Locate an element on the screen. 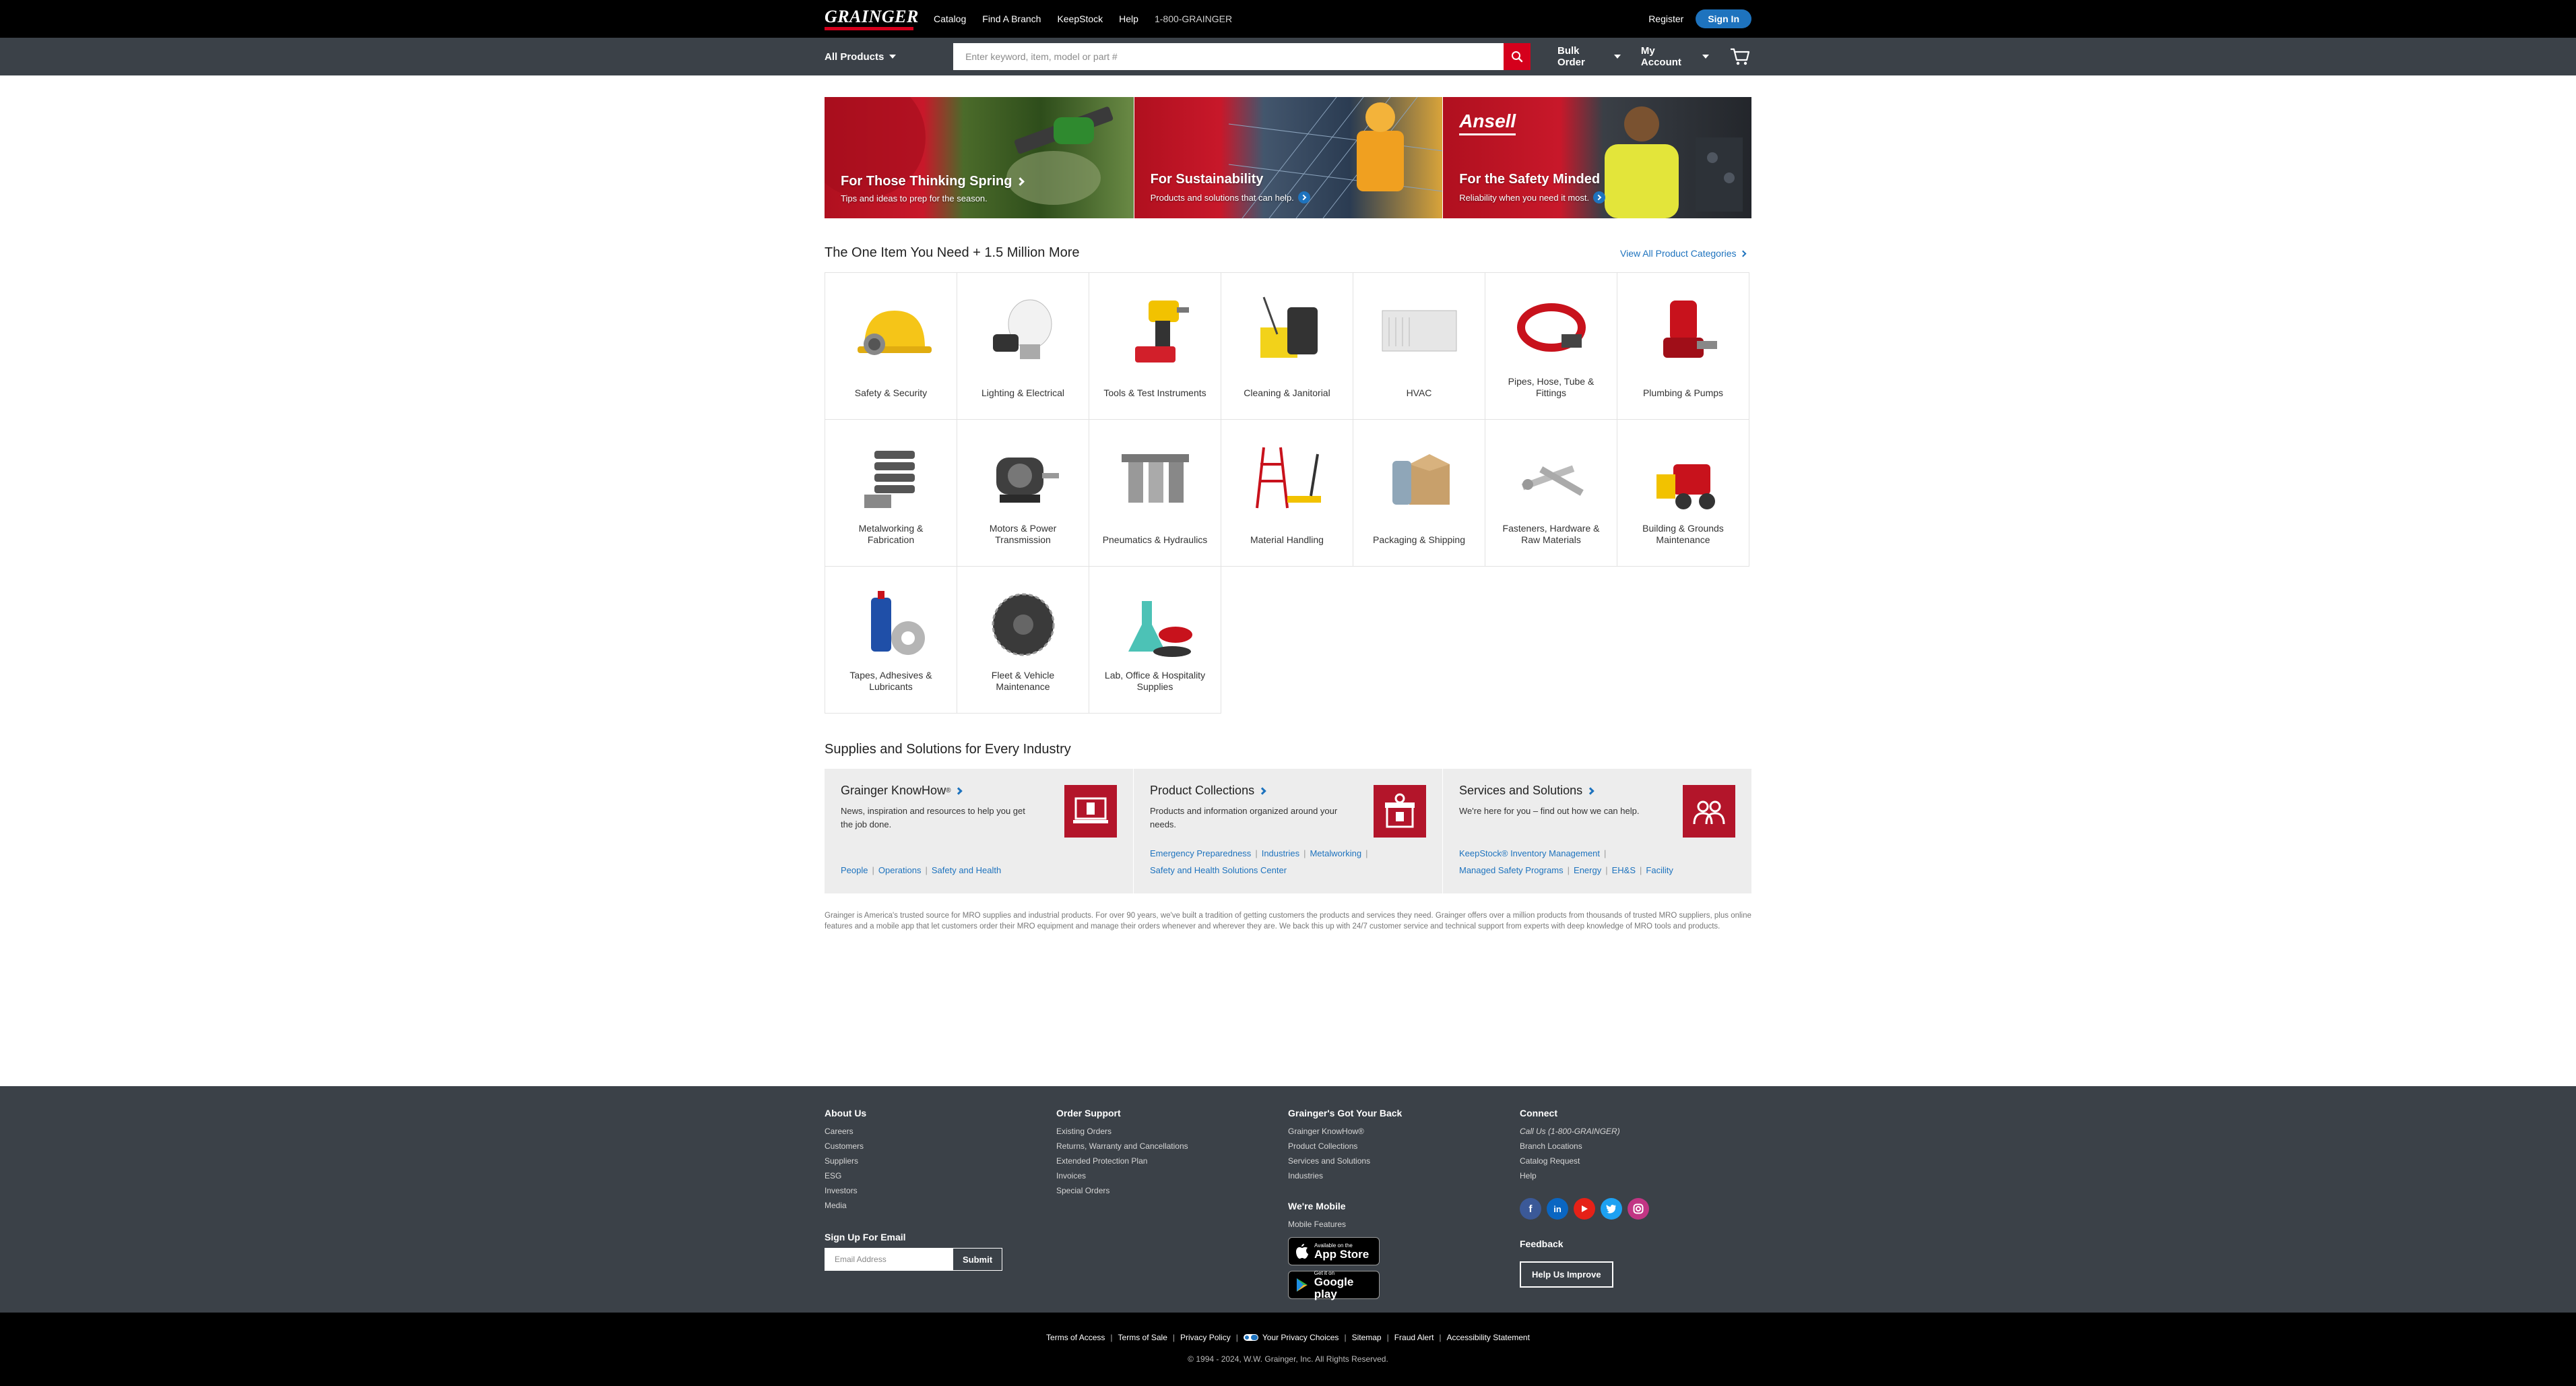 Image resolution: width=2576 pixels, height=1386 pixels. all-products-dropdown: All Products is located at coordinates (881, 57).